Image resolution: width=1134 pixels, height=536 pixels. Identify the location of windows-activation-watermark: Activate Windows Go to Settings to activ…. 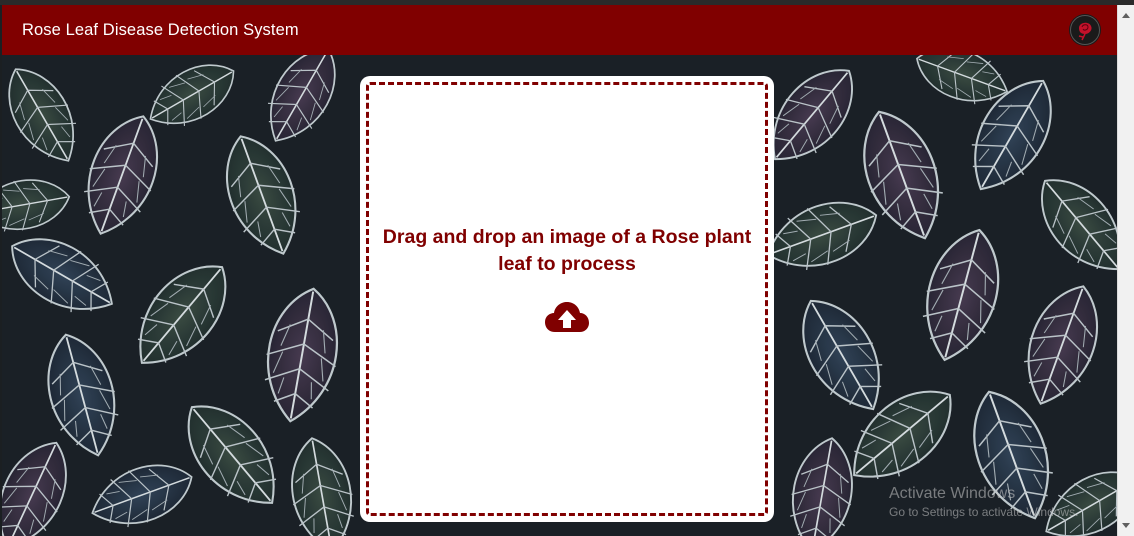
(983, 502).